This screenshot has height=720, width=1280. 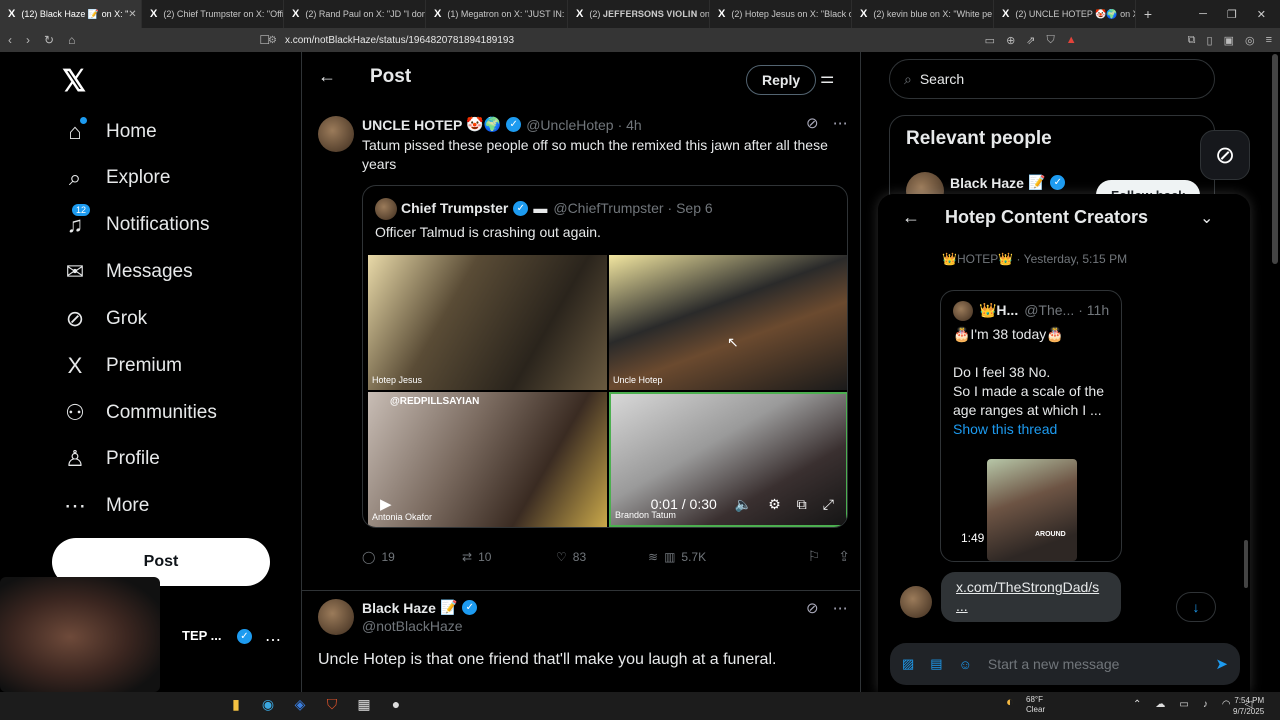 What do you see at coordinates (602, 557) in the screenshot?
I see `like-action: ♡ 83` at bounding box center [602, 557].